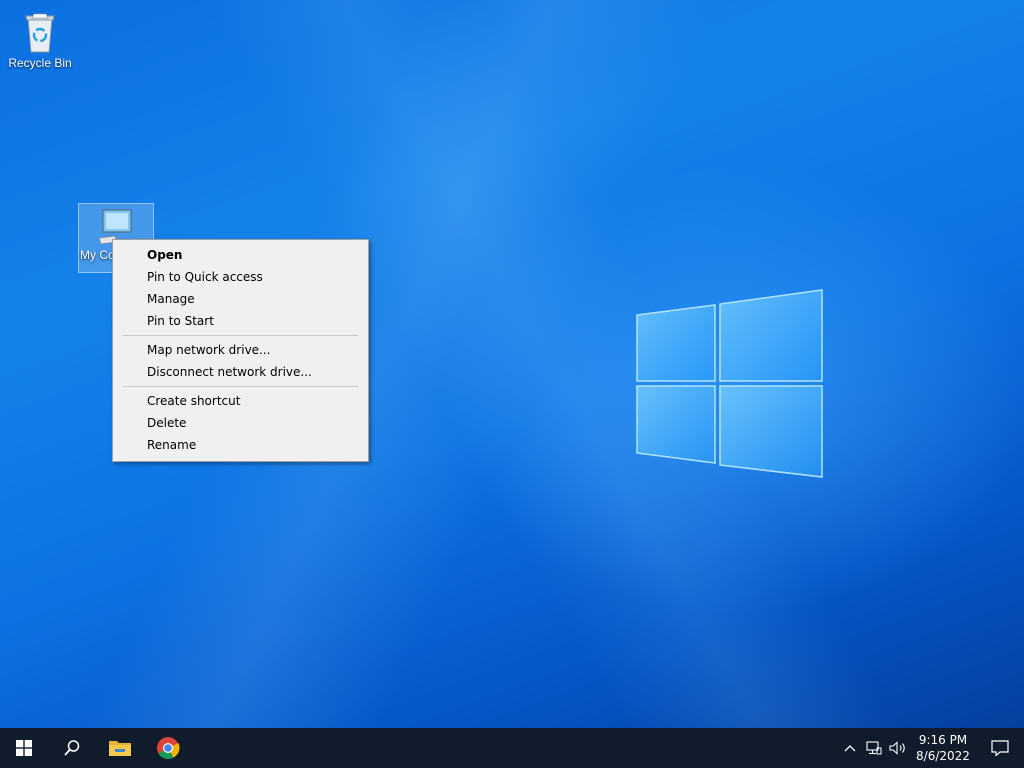 The image size is (1024, 768). Describe the element at coordinates (40, 33) in the screenshot. I see `recycle-bin-icon` at that location.